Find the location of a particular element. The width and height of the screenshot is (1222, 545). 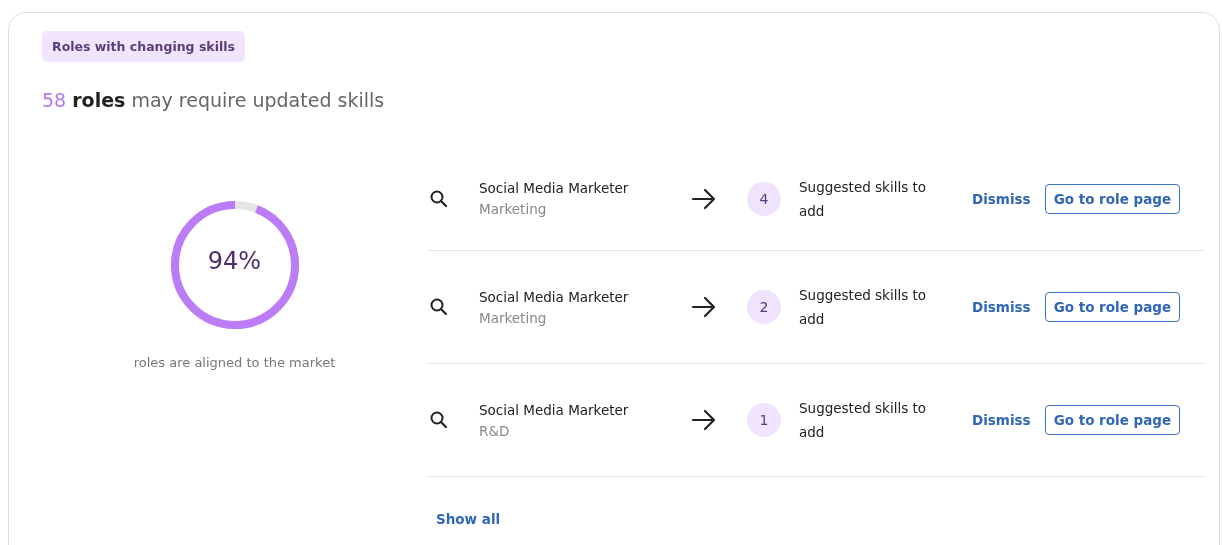

donut-caption: roles are aligned to the market is located at coordinates (234, 362).